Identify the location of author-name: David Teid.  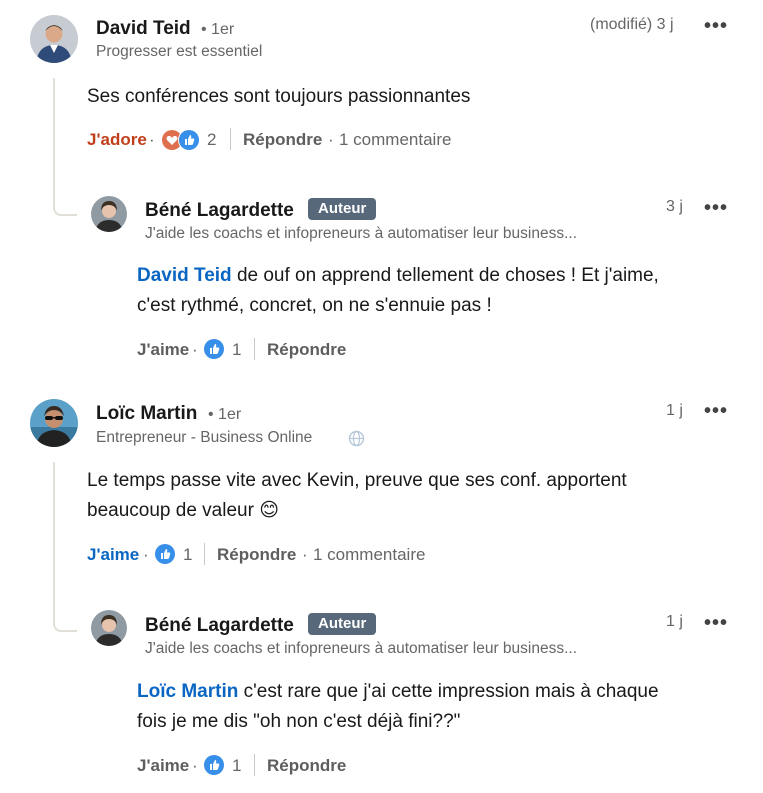
(143, 29).